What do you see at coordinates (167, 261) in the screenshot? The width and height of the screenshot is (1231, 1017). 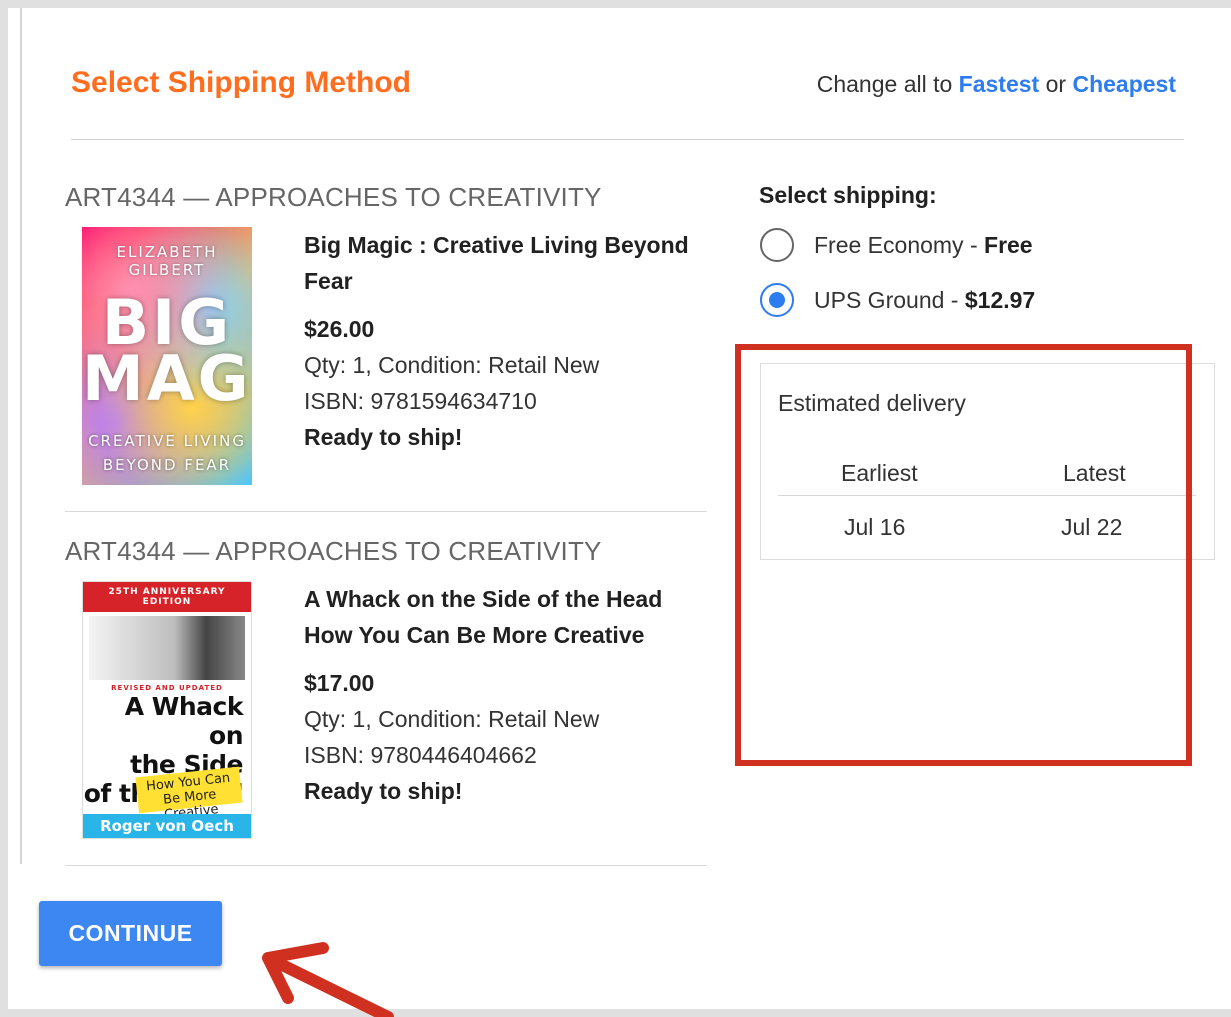 I see `cover-author: ELIZABETH GILBERT` at bounding box center [167, 261].